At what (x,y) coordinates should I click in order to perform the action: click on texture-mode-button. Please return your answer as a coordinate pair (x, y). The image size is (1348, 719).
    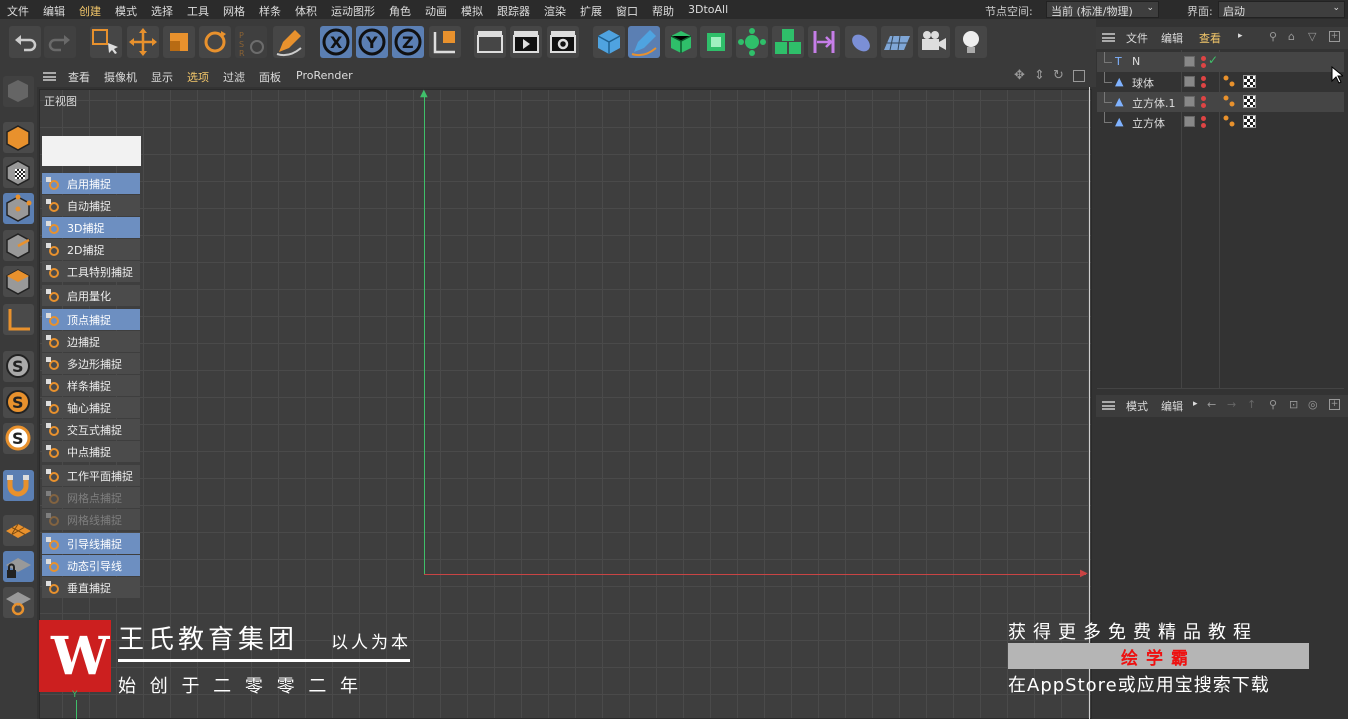
    Looking at the image, I should click on (18, 172).